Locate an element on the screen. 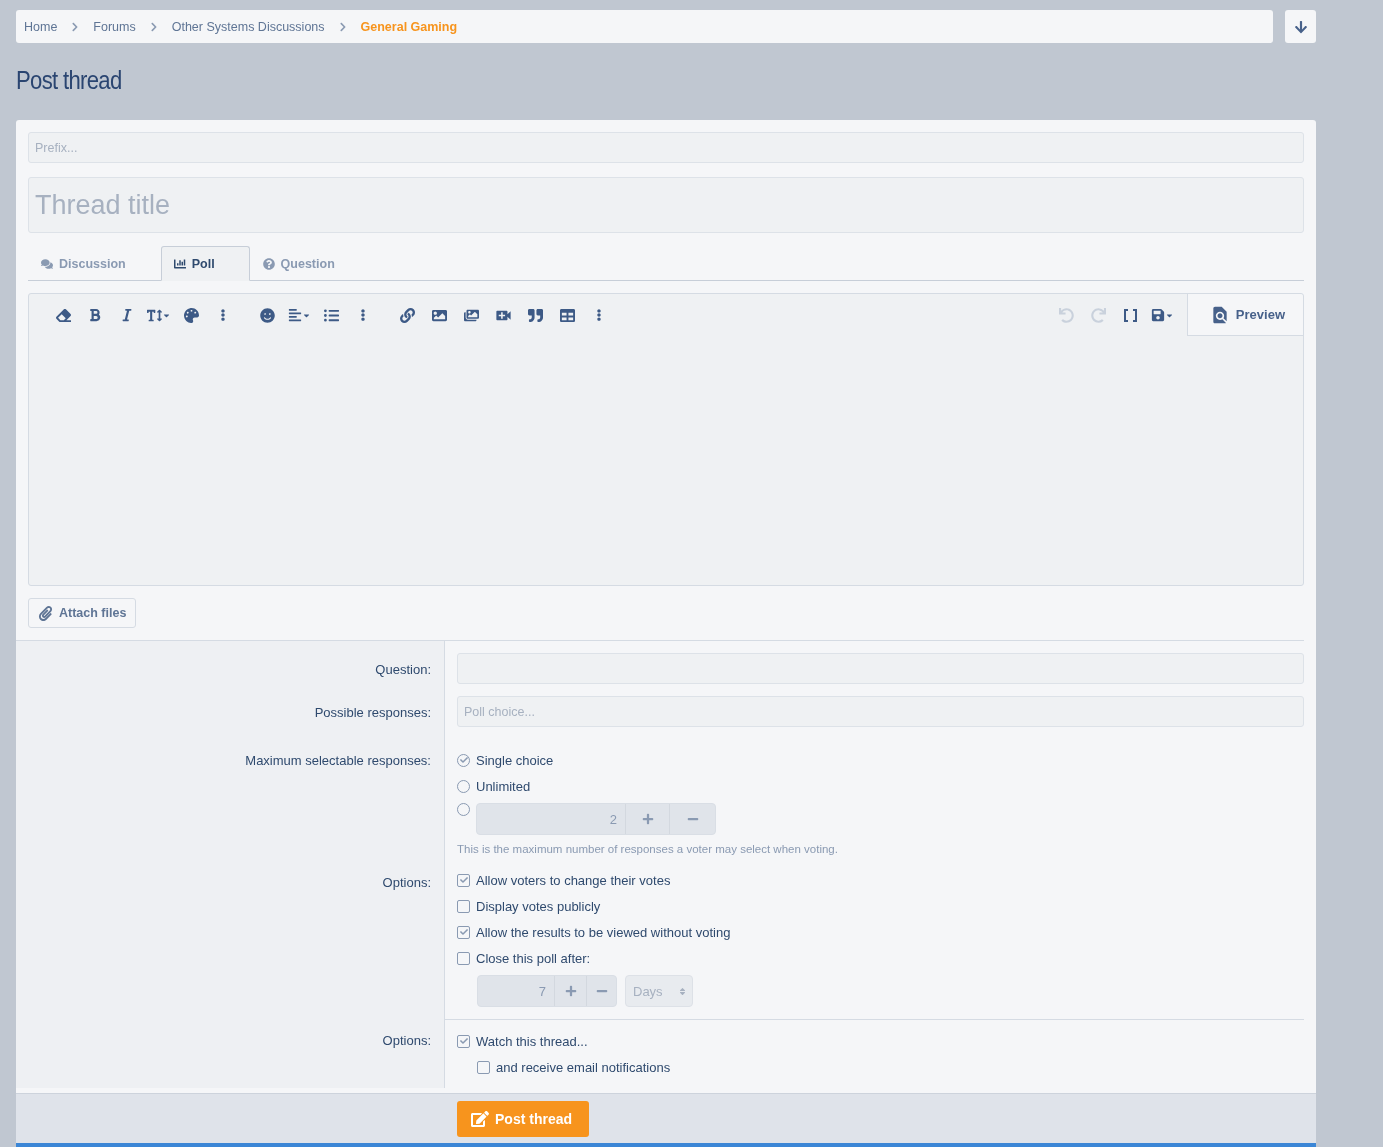  option-label: and receive email notifications is located at coordinates (583, 1067).